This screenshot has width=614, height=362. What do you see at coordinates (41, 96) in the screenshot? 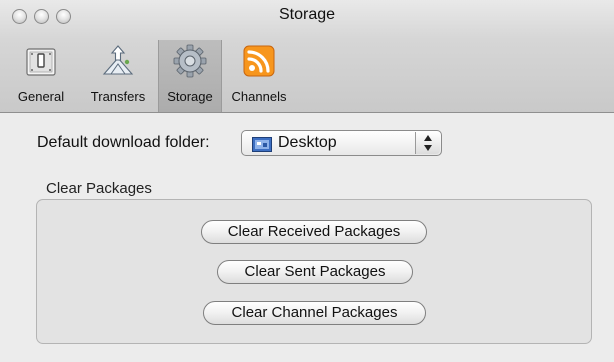
I see `tab-general-label: General` at bounding box center [41, 96].